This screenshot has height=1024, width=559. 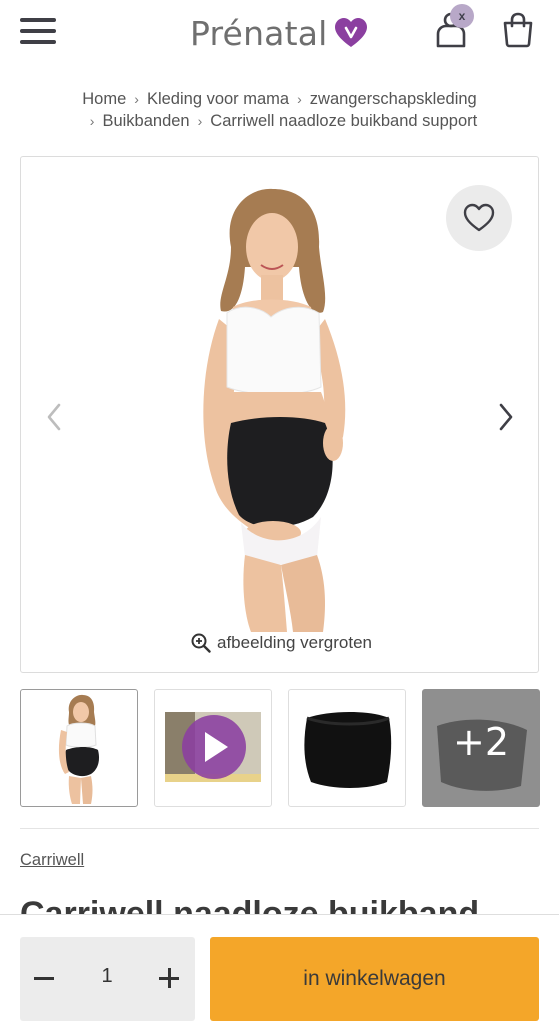 I want to click on breadcrumb-kleding-voor-mama: Kleding voor mama, so click(x=218, y=99).